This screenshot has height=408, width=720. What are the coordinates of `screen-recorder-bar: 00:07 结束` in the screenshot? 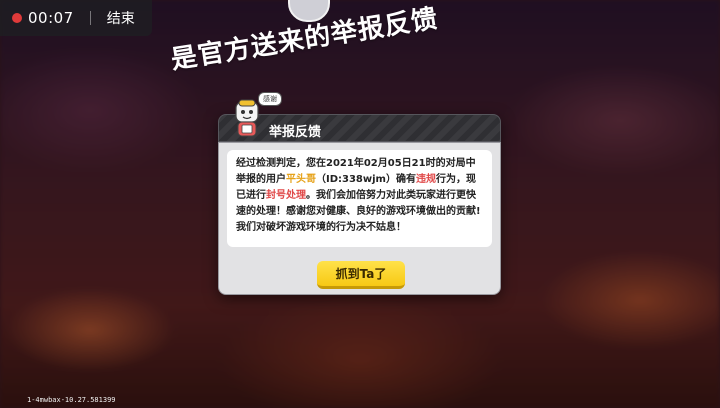 It's located at (76, 18).